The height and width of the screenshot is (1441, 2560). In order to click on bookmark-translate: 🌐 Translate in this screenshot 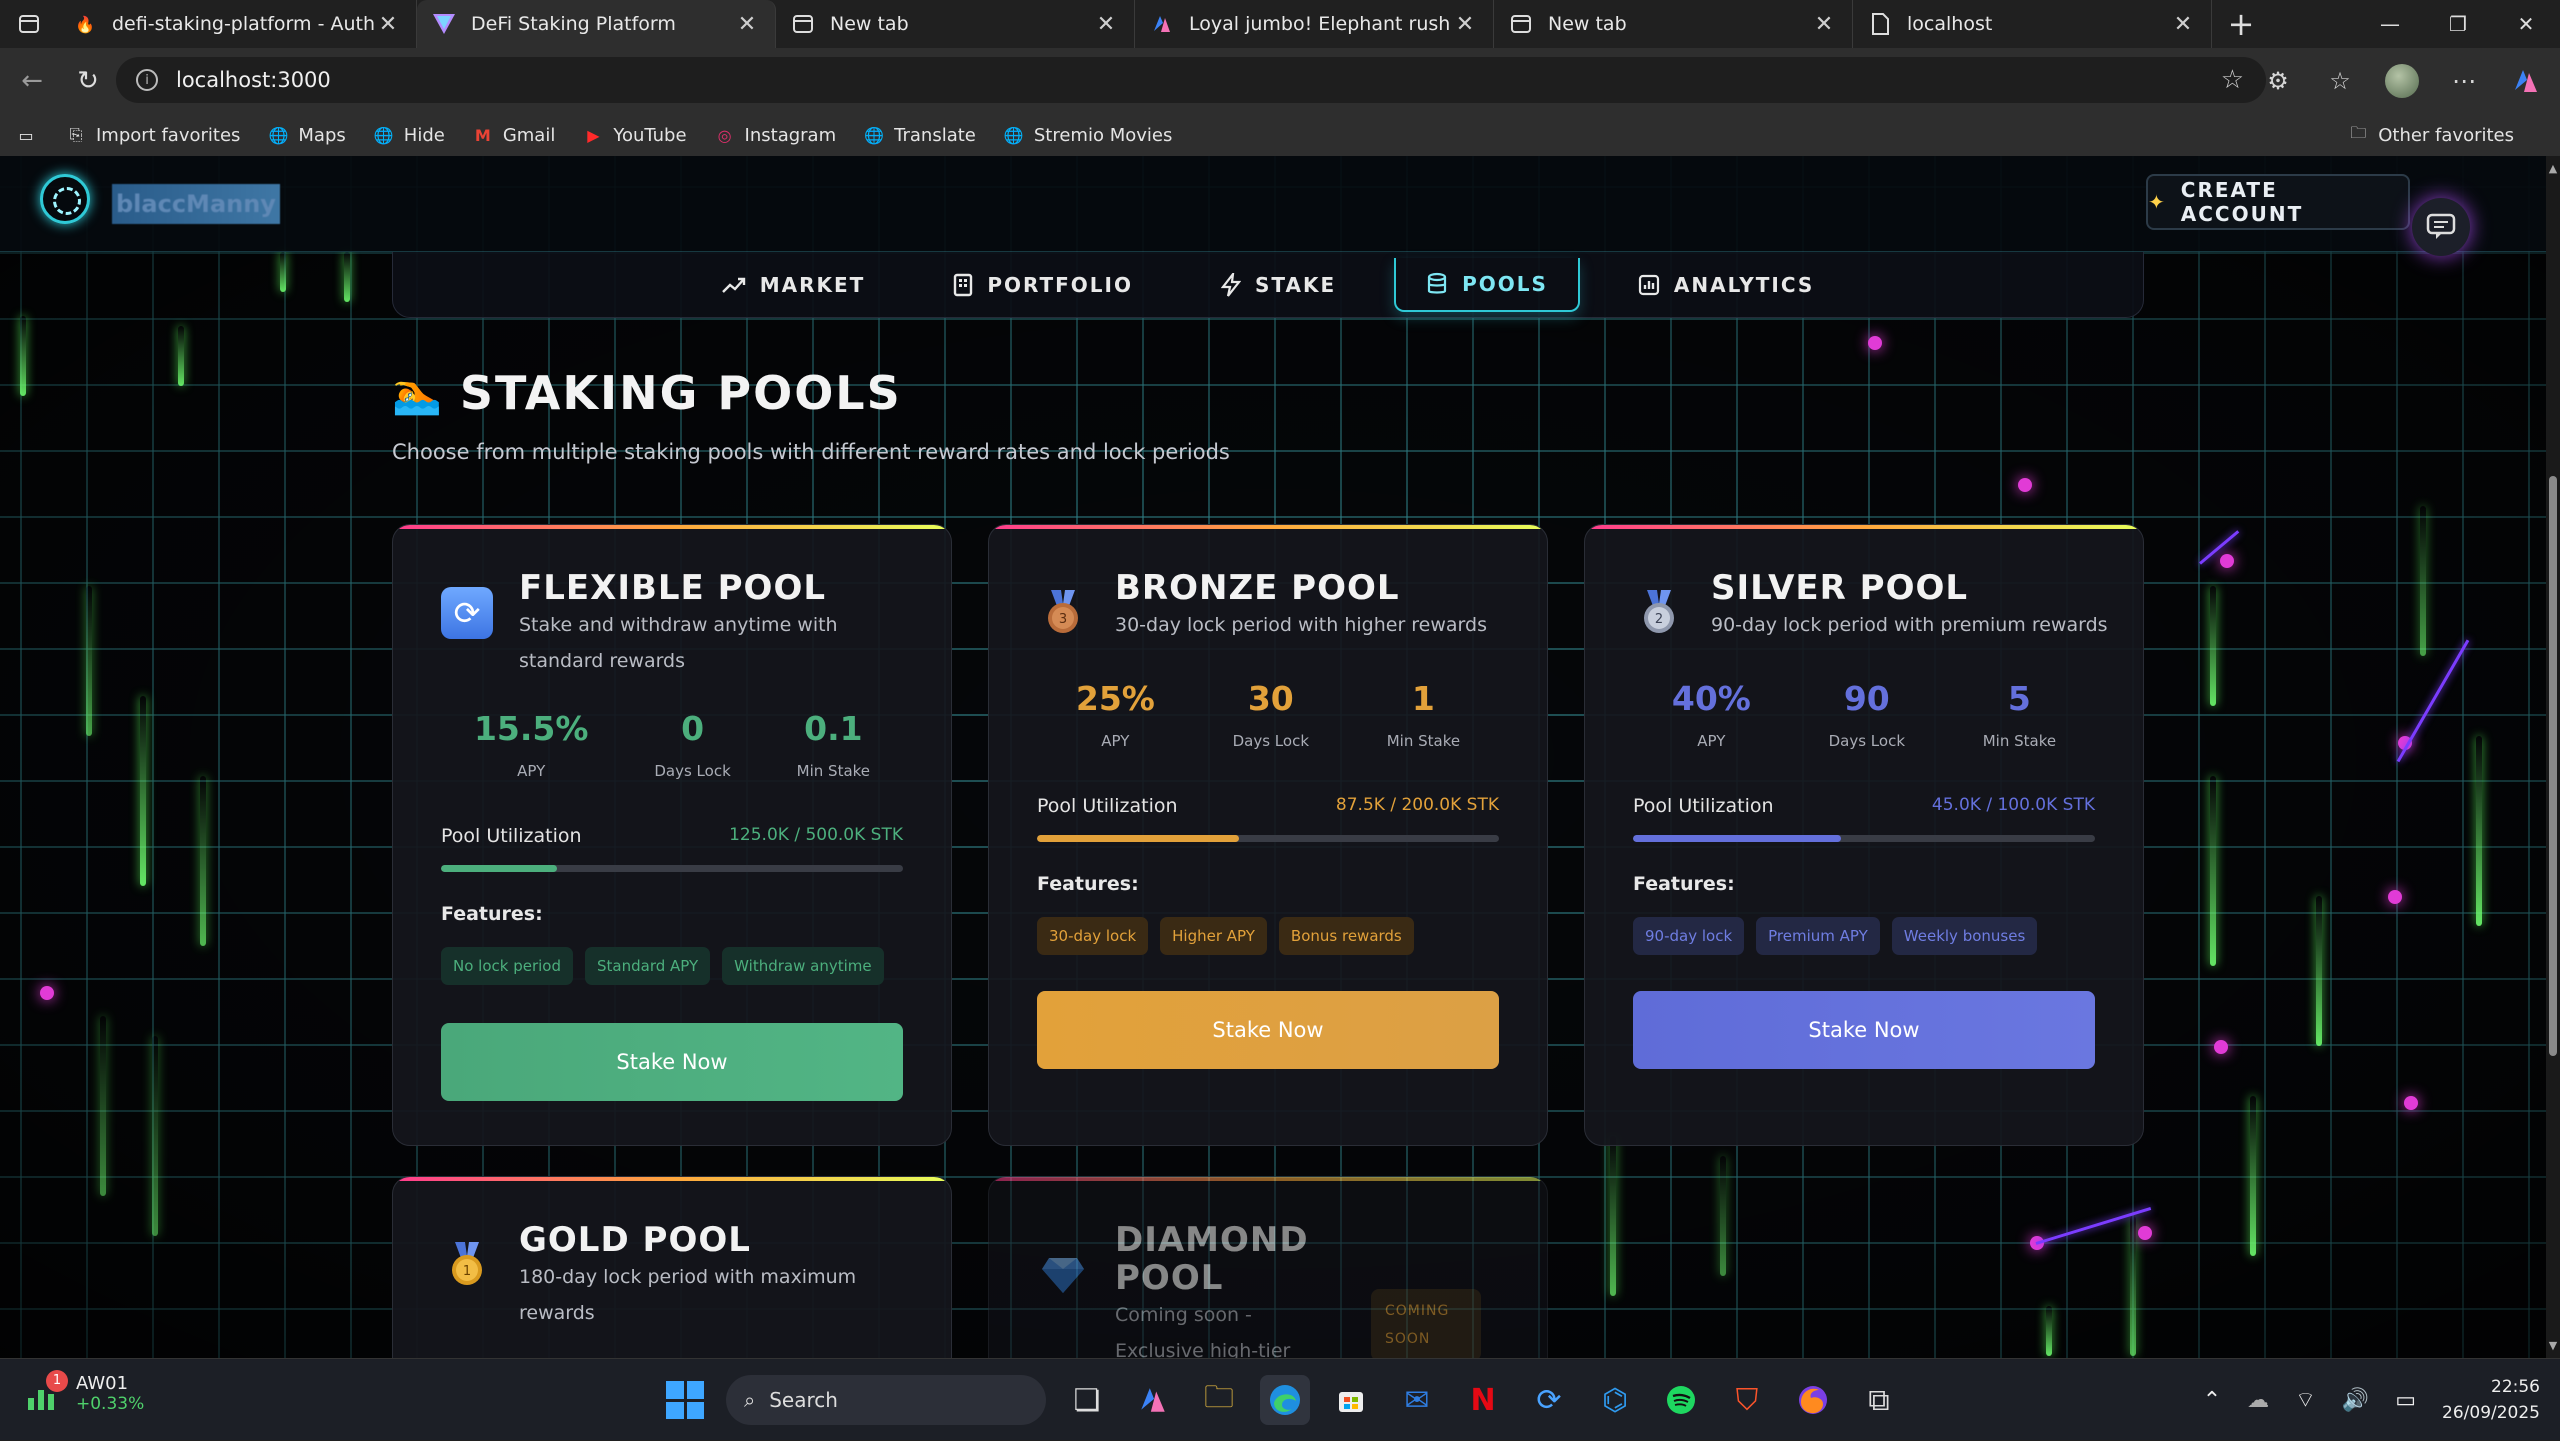, I will do `click(919, 135)`.